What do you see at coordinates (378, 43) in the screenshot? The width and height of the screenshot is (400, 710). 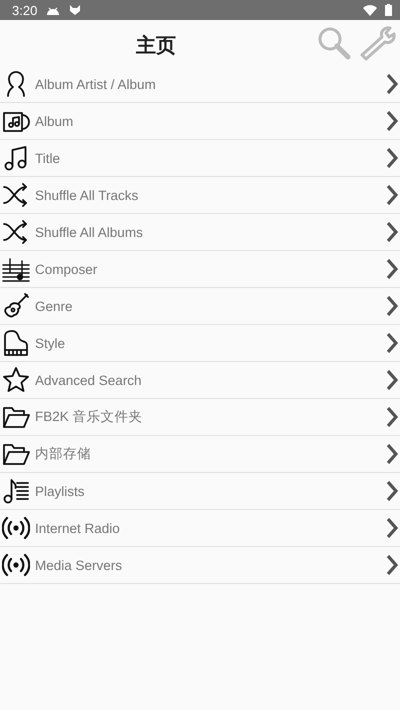 I see `wrench-icon` at bounding box center [378, 43].